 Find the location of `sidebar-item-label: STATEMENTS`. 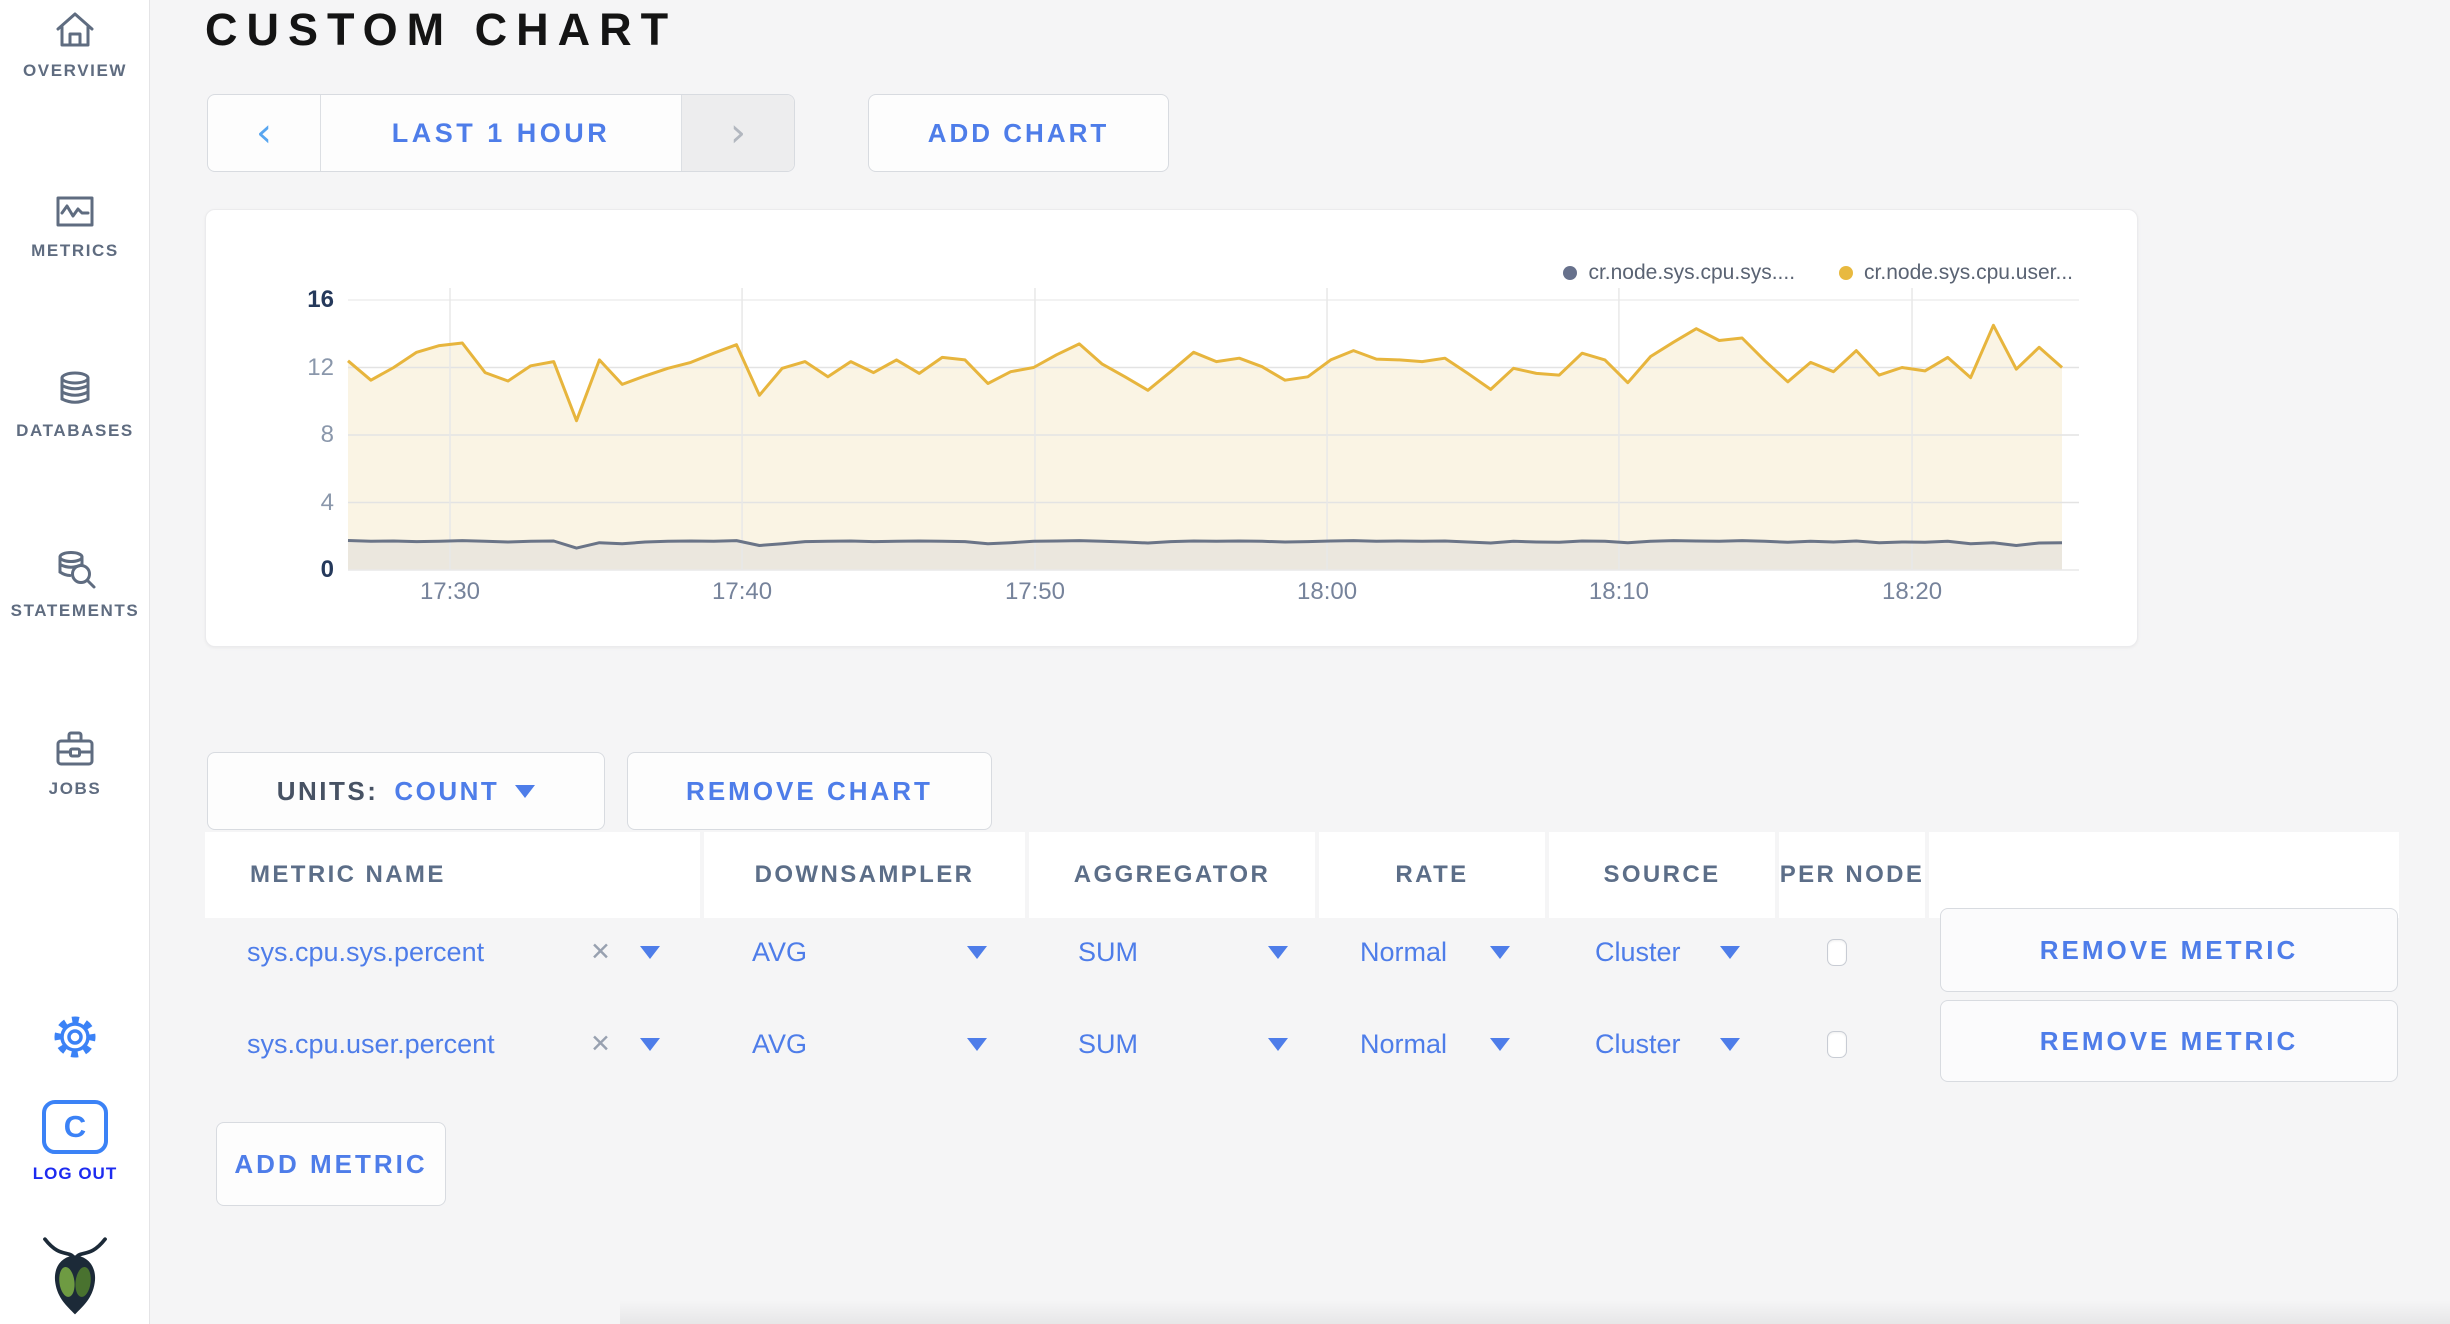

sidebar-item-label: STATEMENTS is located at coordinates (75, 610).